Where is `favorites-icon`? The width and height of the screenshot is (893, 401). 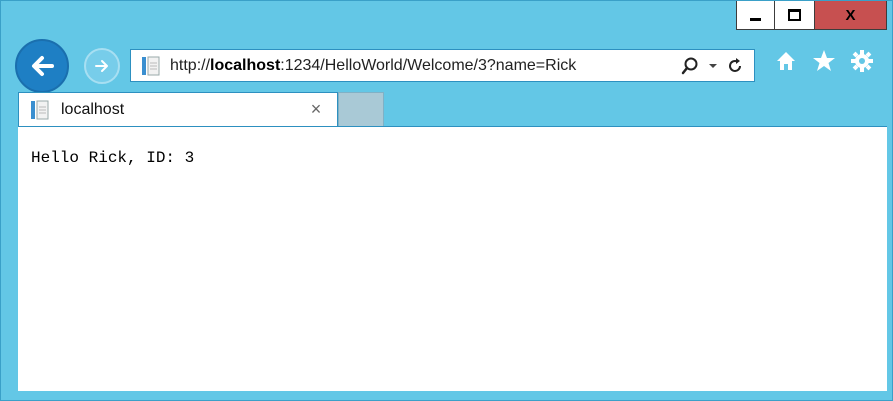
favorites-icon is located at coordinates (824, 60).